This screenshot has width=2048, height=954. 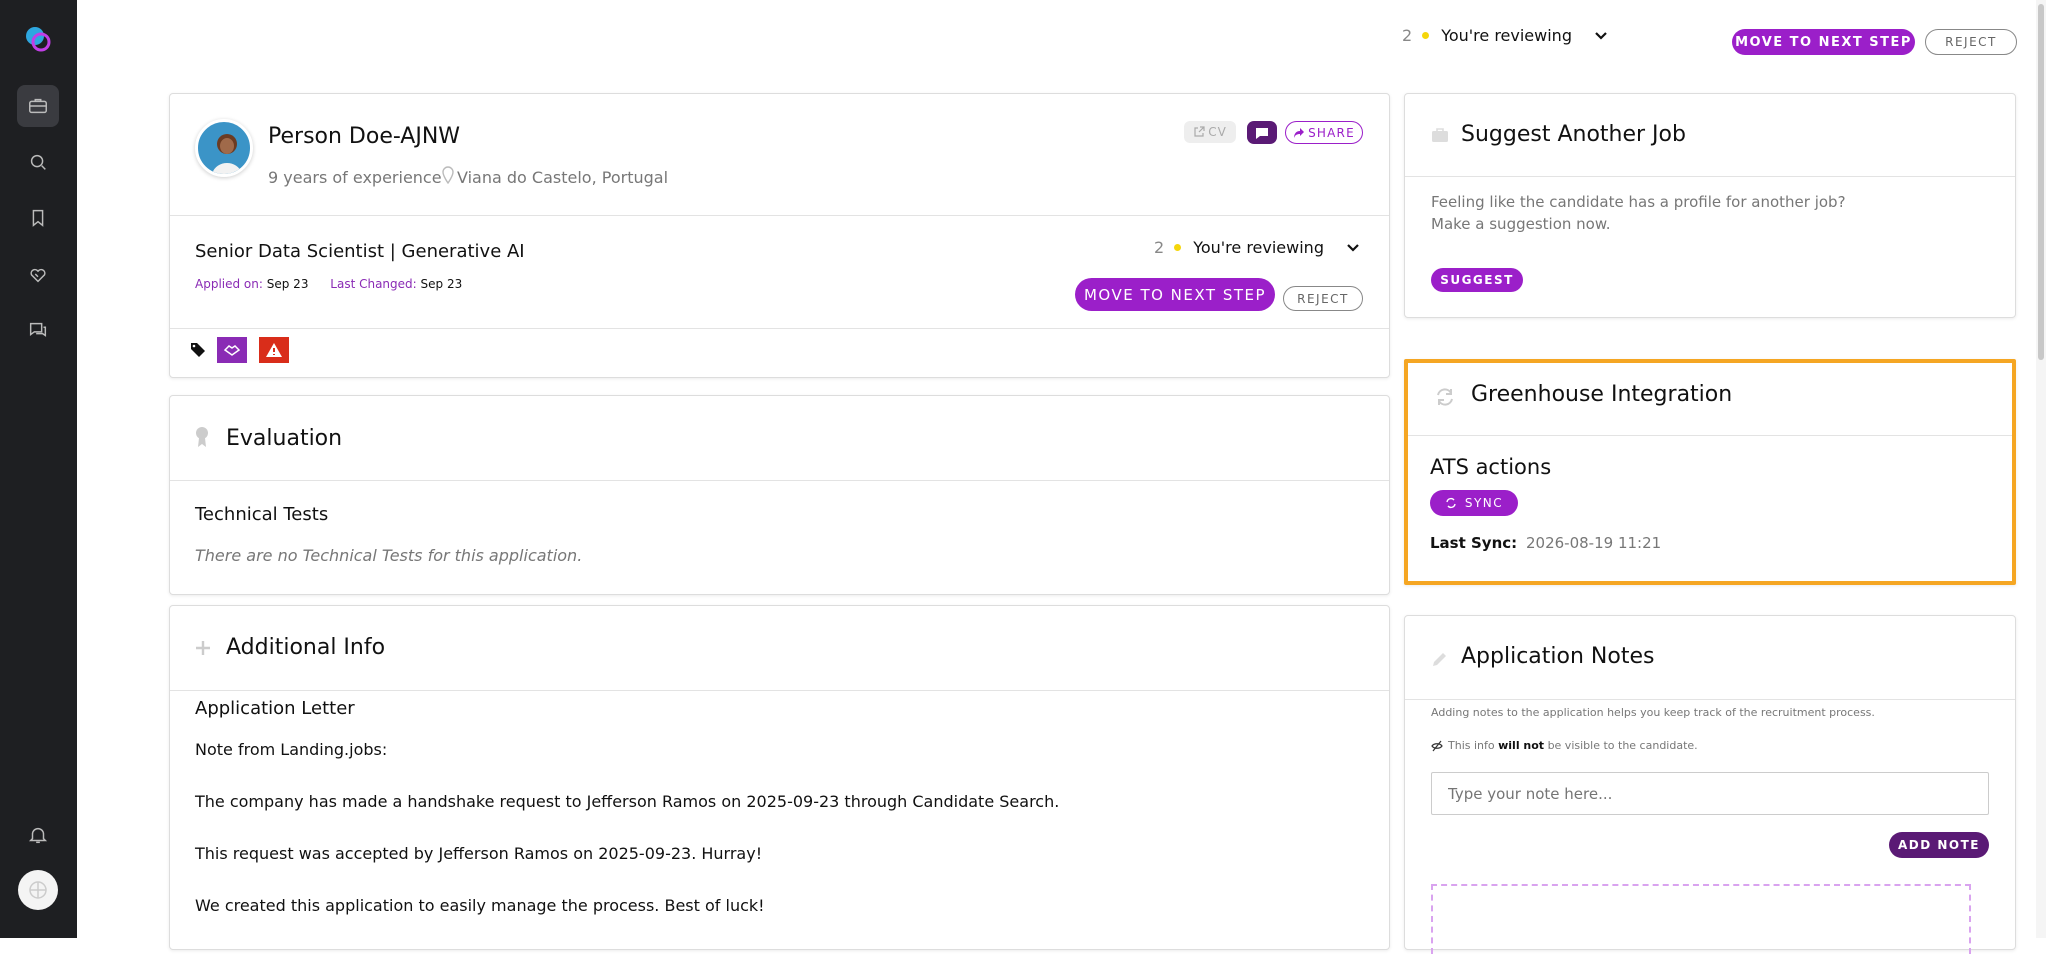 What do you see at coordinates (1521, 224) in the screenshot?
I see `suggest-text-2: Make a suggestion now.` at bounding box center [1521, 224].